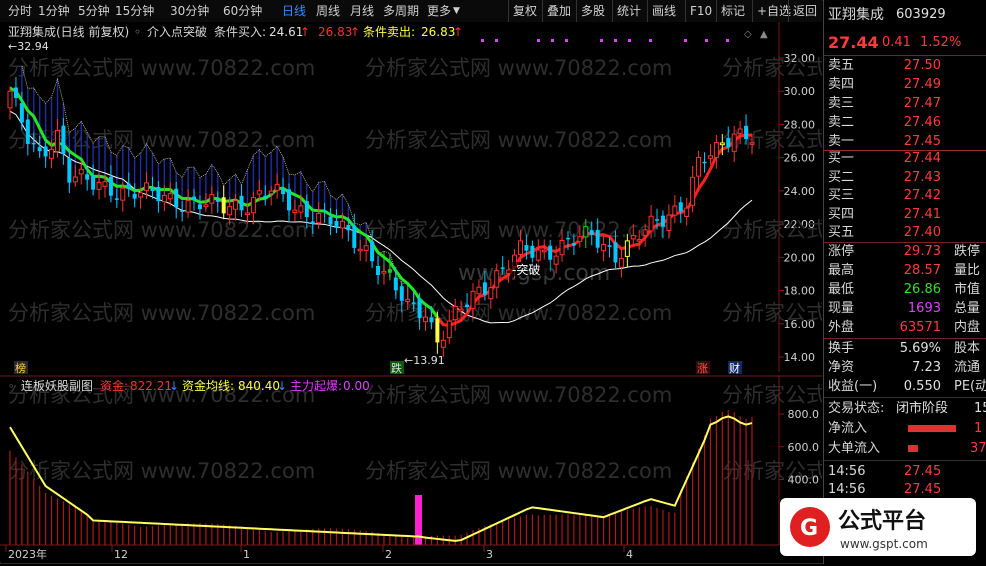  I want to click on period-tab-6: 日线, so click(294, 11).